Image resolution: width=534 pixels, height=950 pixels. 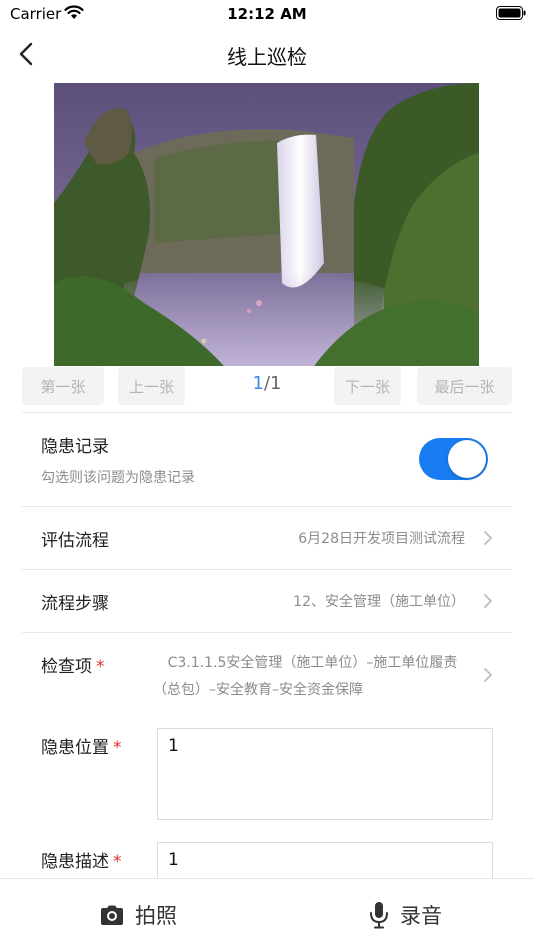 I want to click on check-item-label: 检查项 *, so click(x=73, y=664).